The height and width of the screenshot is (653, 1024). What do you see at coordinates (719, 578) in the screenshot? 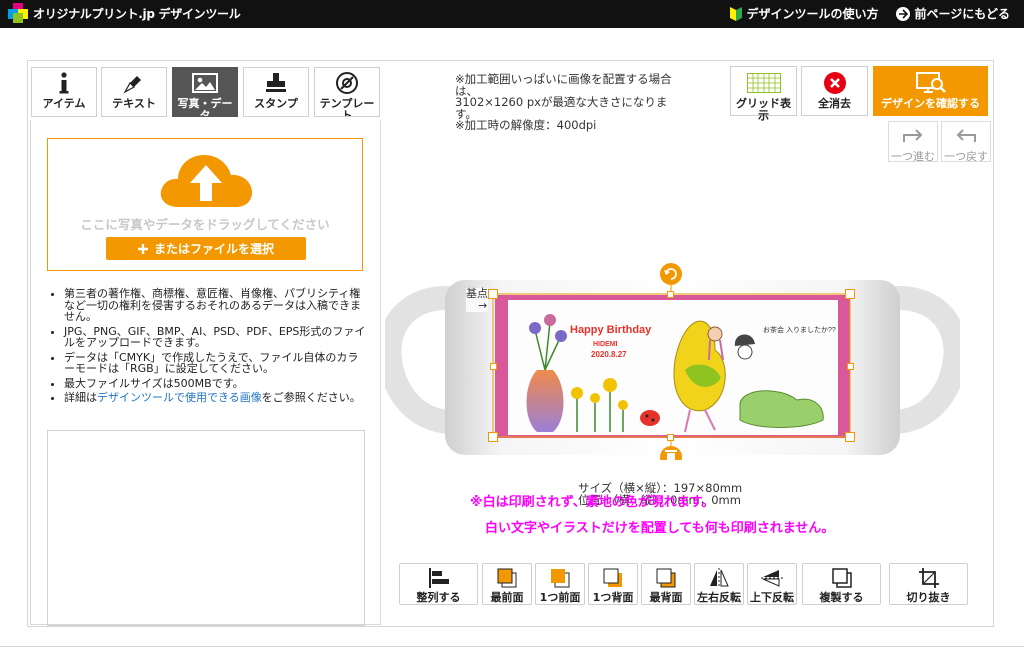
I see `flip-horizontal-icon` at bounding box center [719, 578].